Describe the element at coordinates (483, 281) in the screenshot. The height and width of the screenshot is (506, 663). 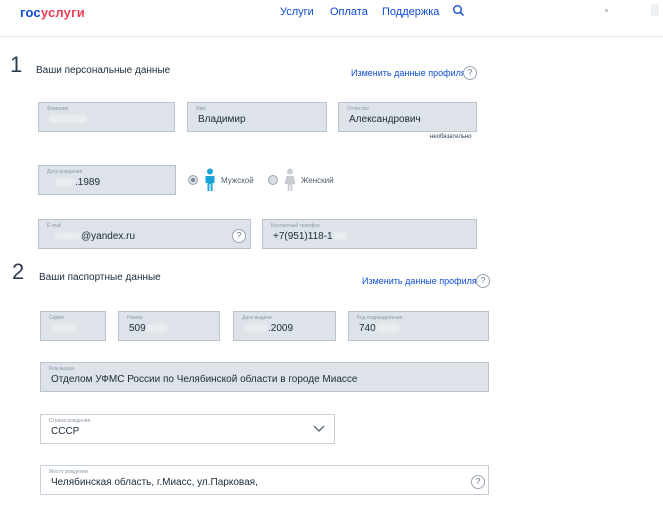
I see `help-icon-section2: ?` at that location.